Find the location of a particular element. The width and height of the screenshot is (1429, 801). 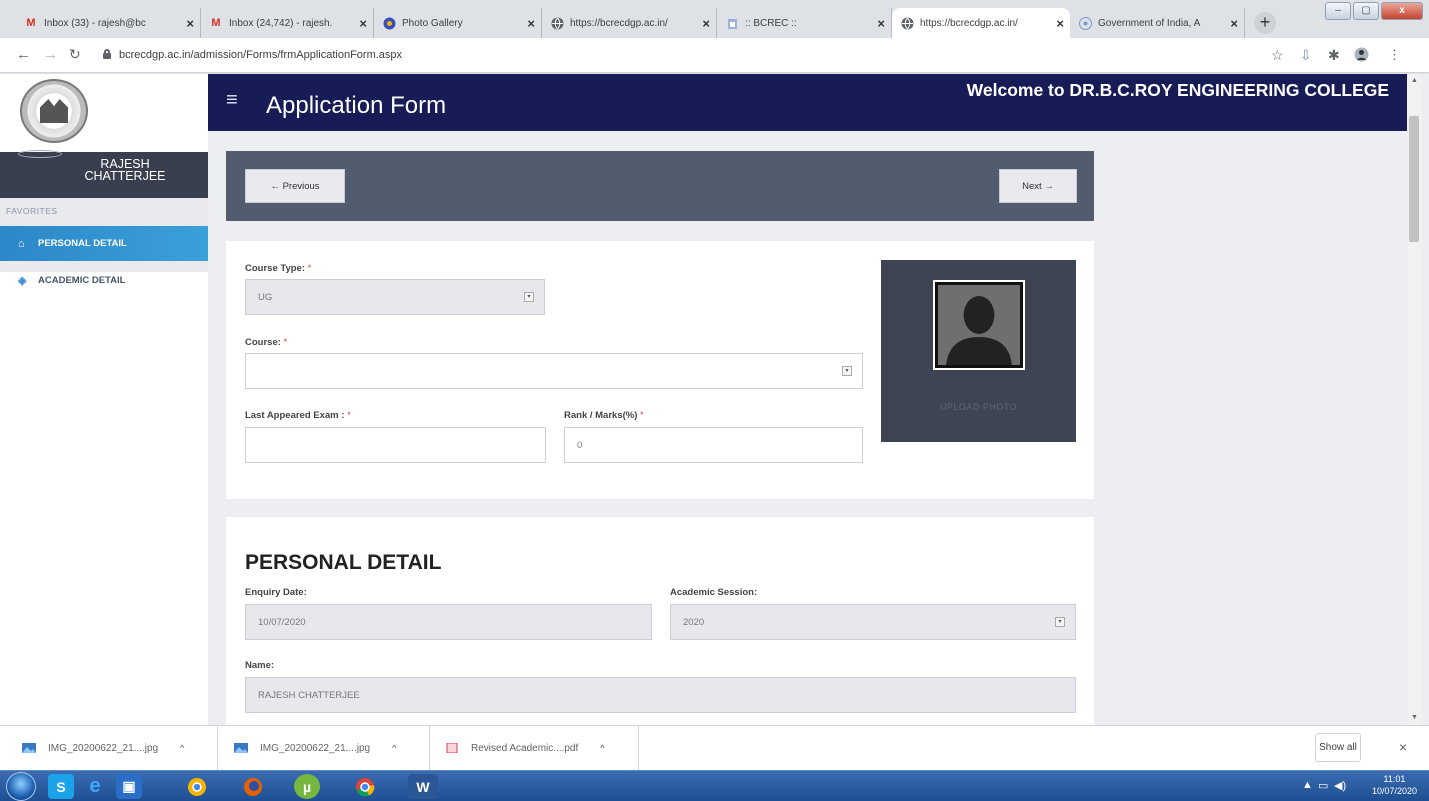

reload-icon: ↻ is located at coordinates (75, 54).